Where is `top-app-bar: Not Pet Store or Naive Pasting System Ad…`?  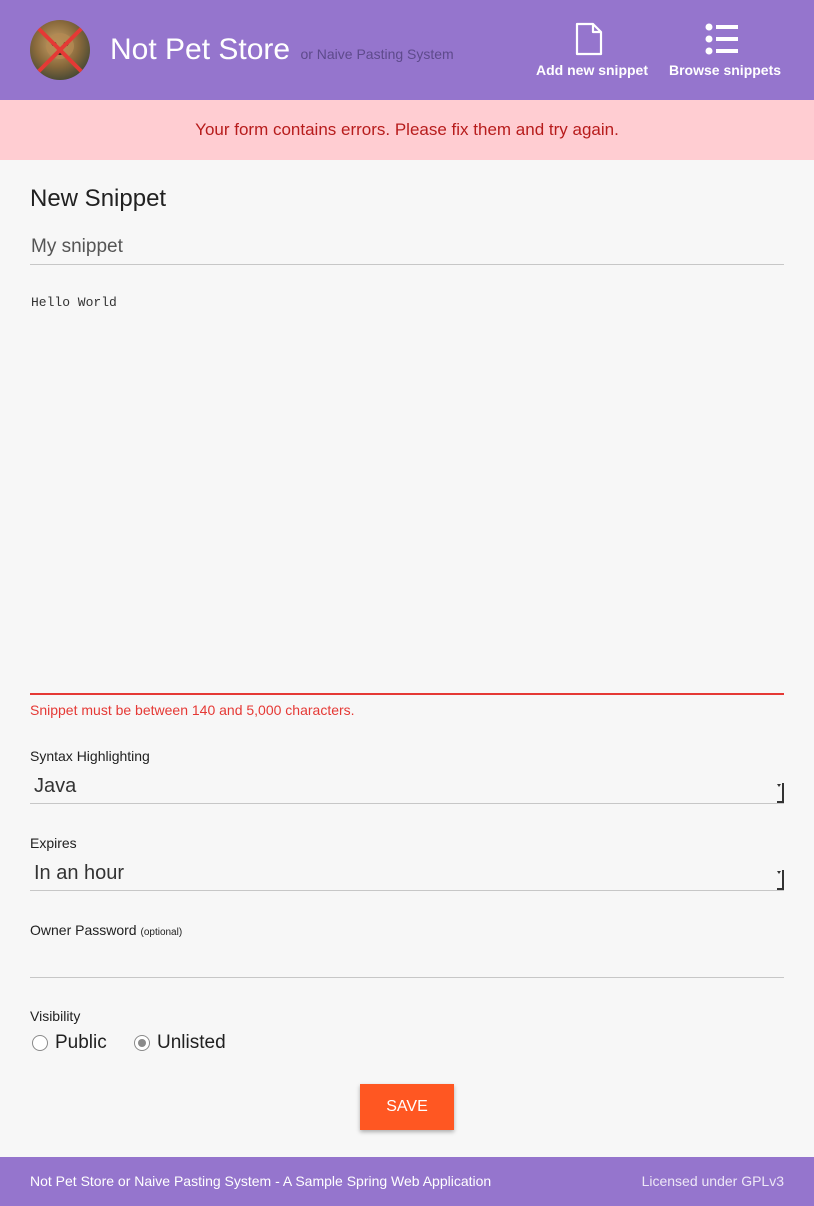 top-app-bar: Not Pet Store or Naive Pasting System Ad… is located at coordinates (407, 50).